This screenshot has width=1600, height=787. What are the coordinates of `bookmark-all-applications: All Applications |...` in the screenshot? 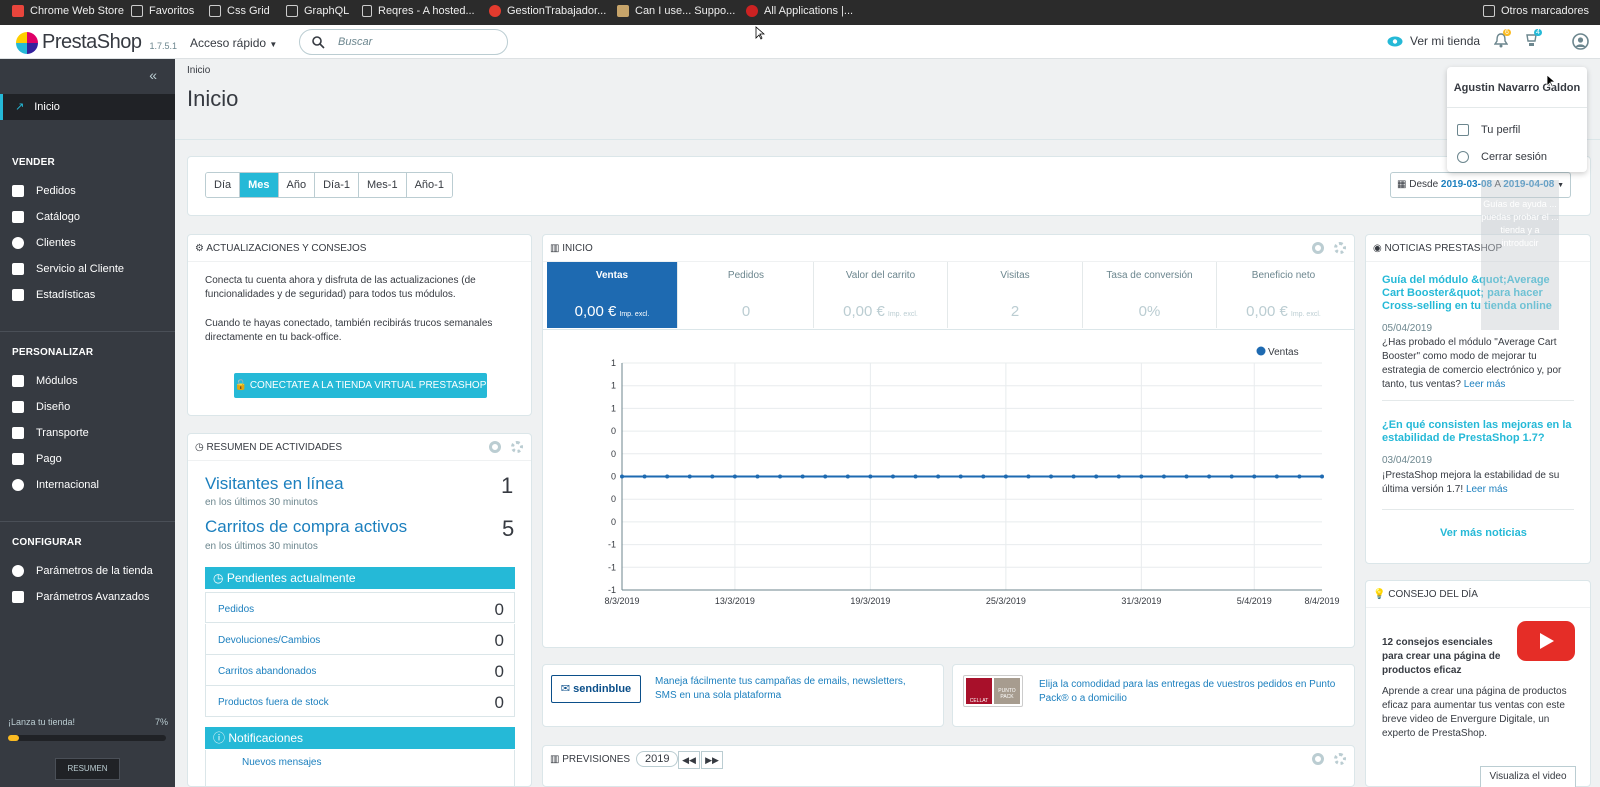 It's located at (799, 11).